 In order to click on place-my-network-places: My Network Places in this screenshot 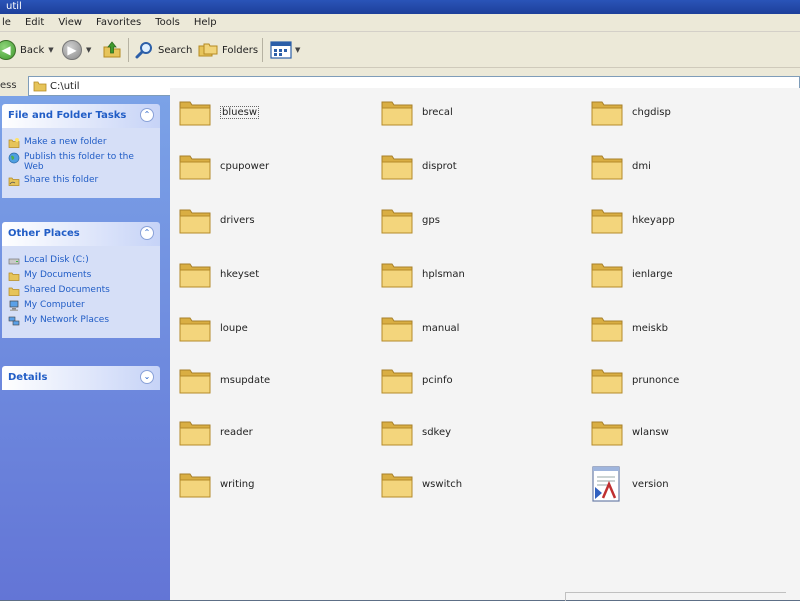, I will do `click(82, 321)`.